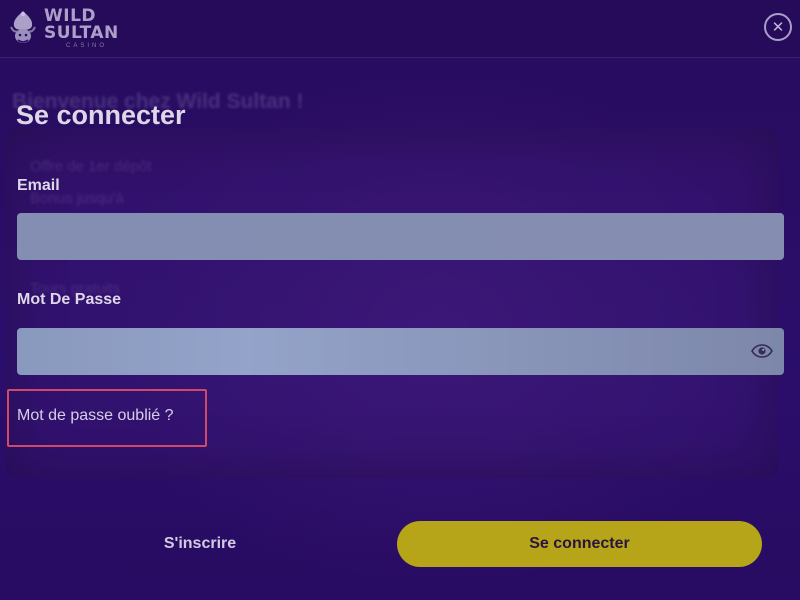  What do you see at coordinates (87, 45) in the screenshot?
I see `logo-subtitle: CASINO` at bounding box center [87, 45].